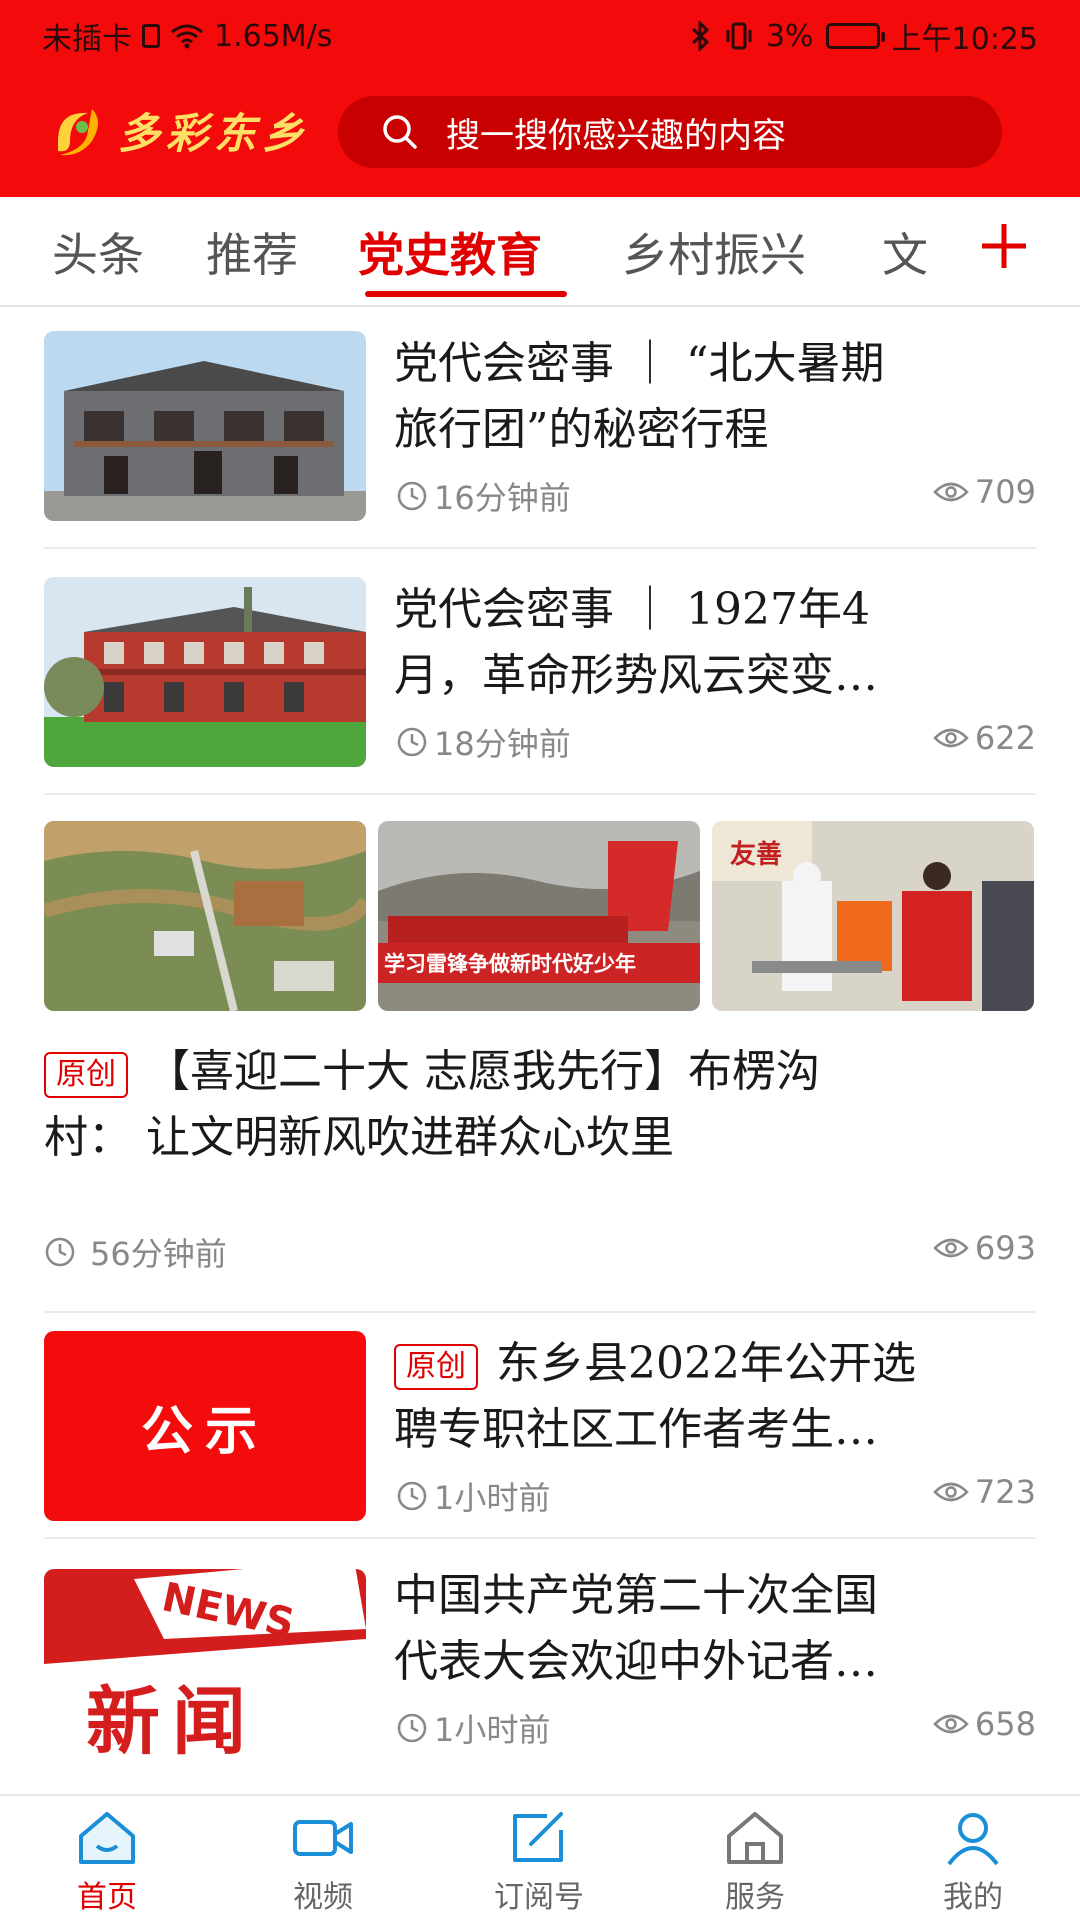 This screenshot has height=1922, width=1080. I want to click on network-speed: 1.65M/s, so click(273, 36).